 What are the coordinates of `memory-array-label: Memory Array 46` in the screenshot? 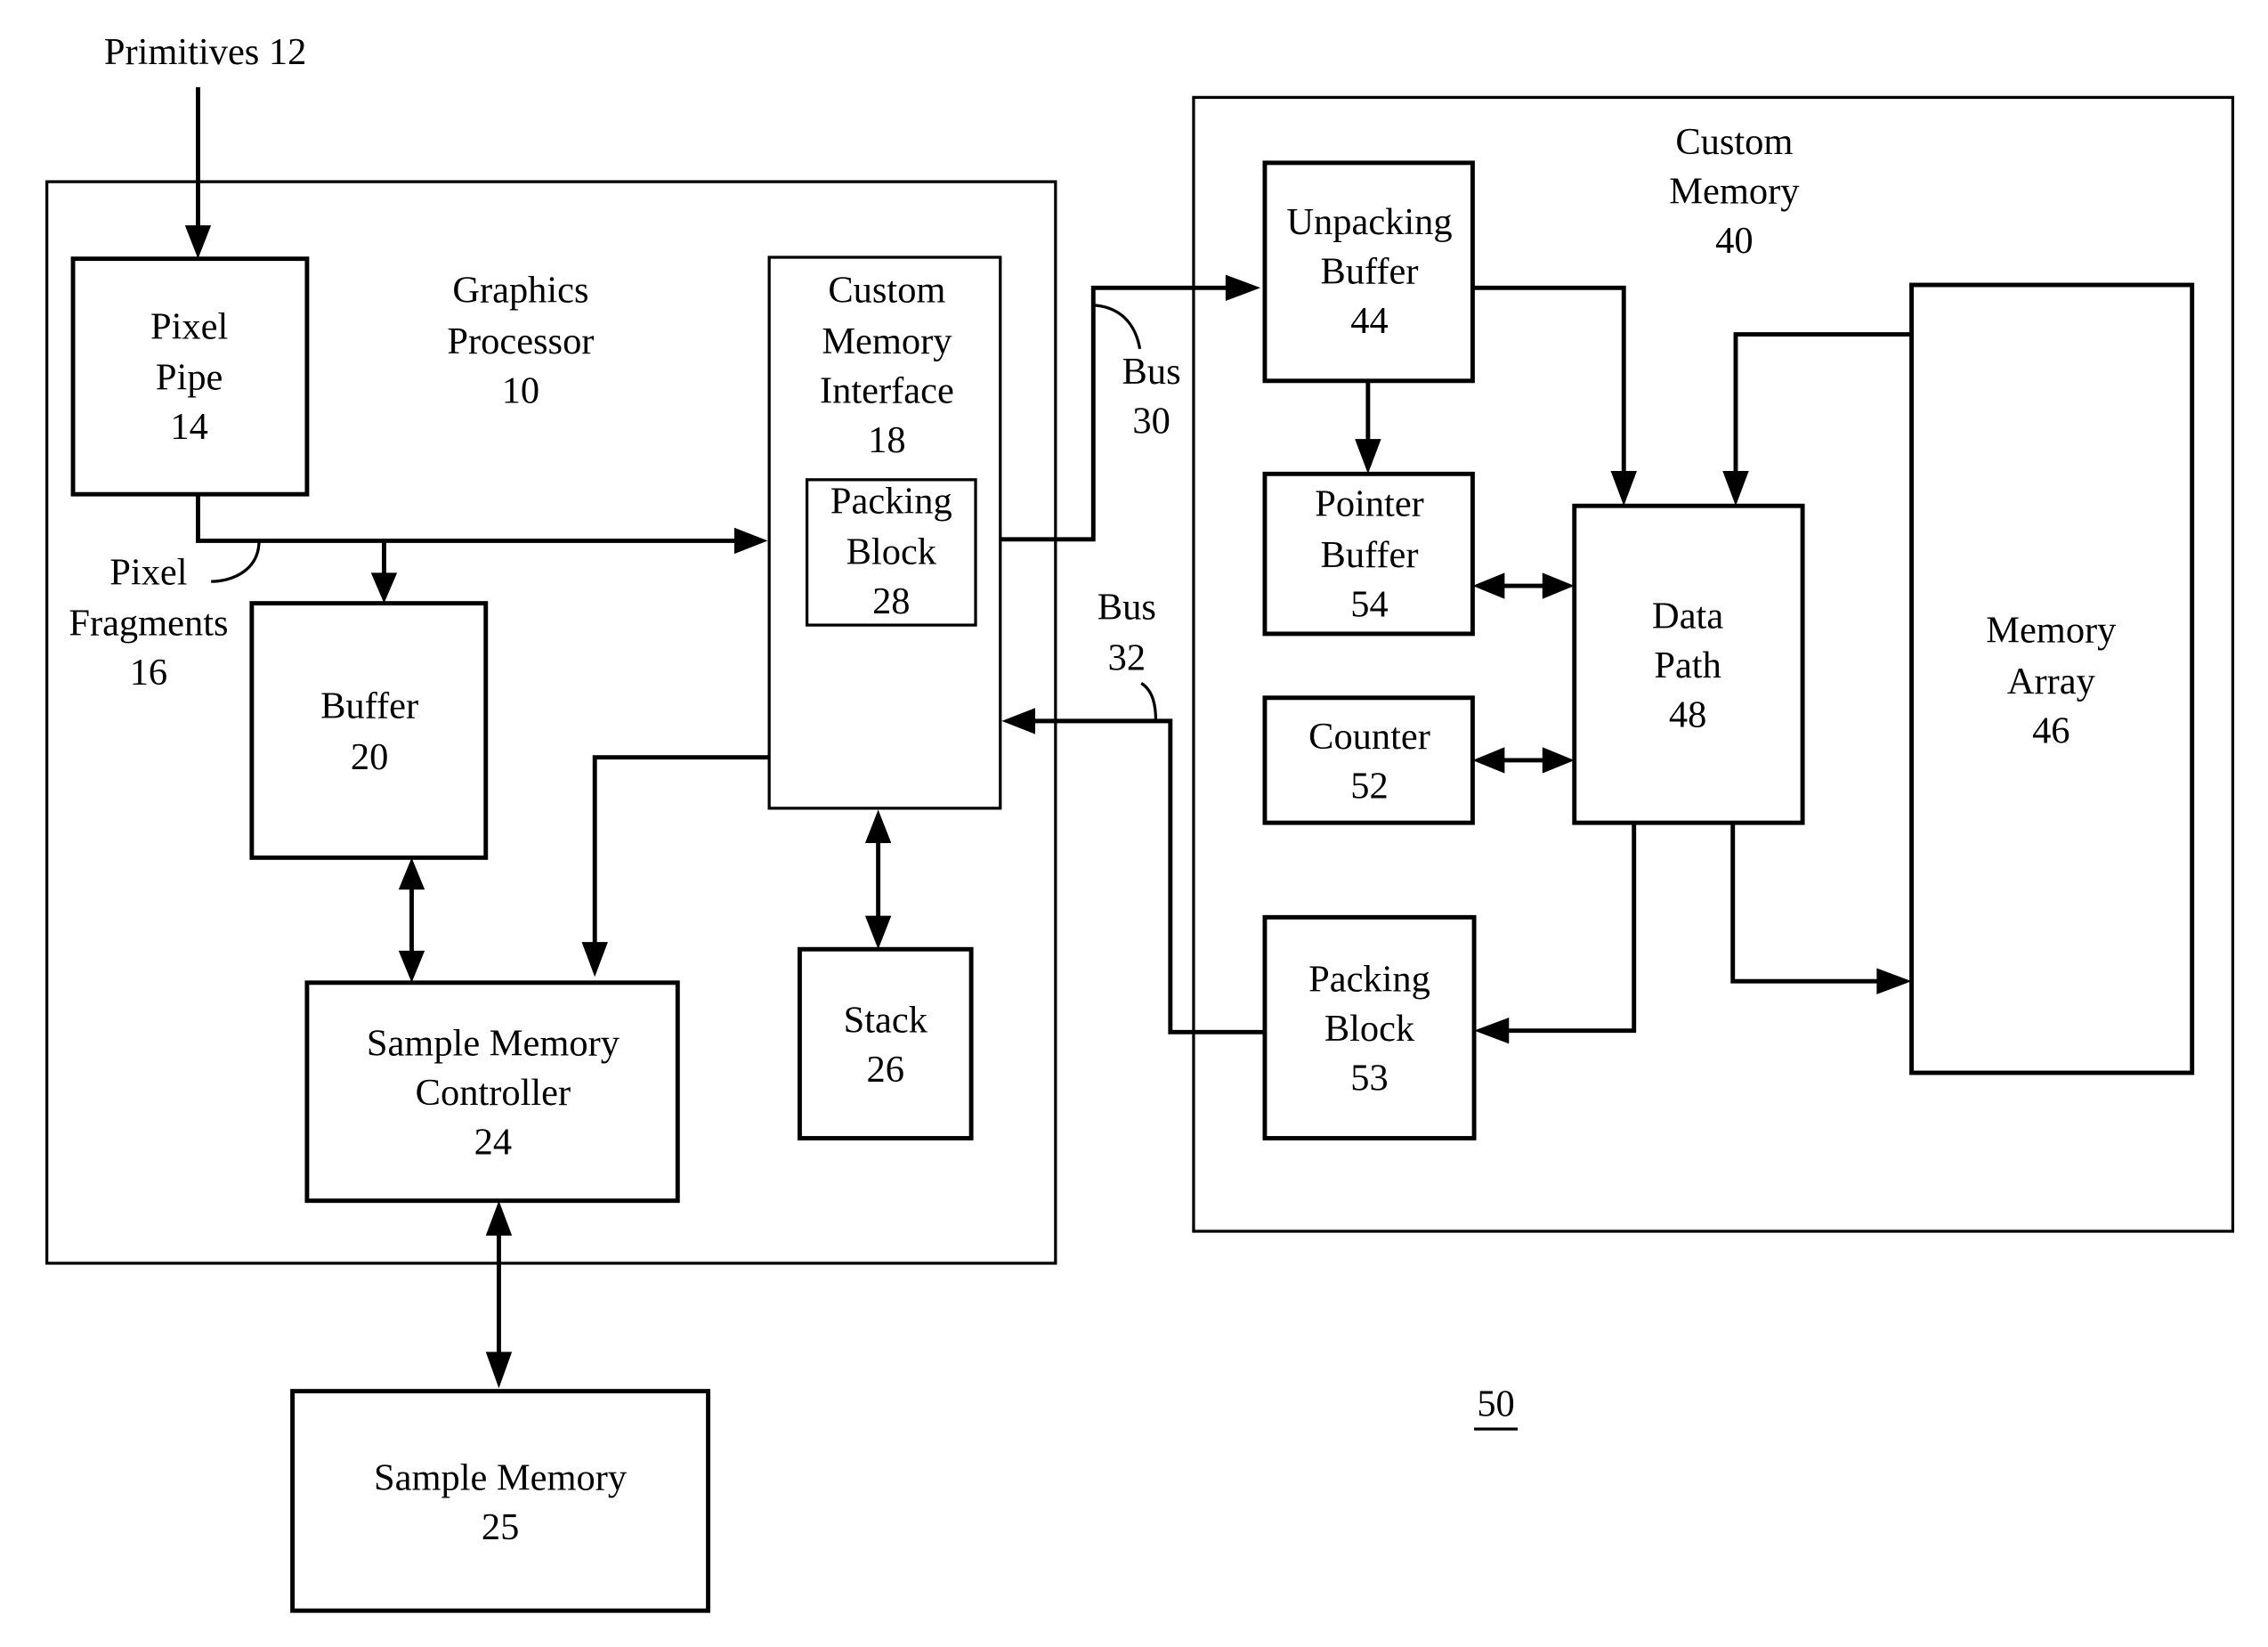 It's located at (2051, 681).